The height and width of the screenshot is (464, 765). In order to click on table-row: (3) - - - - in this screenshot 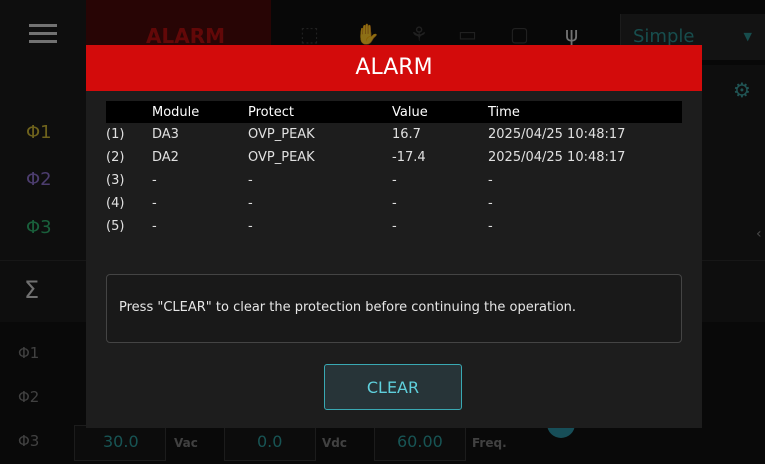, I will do `click(394, 180)`.